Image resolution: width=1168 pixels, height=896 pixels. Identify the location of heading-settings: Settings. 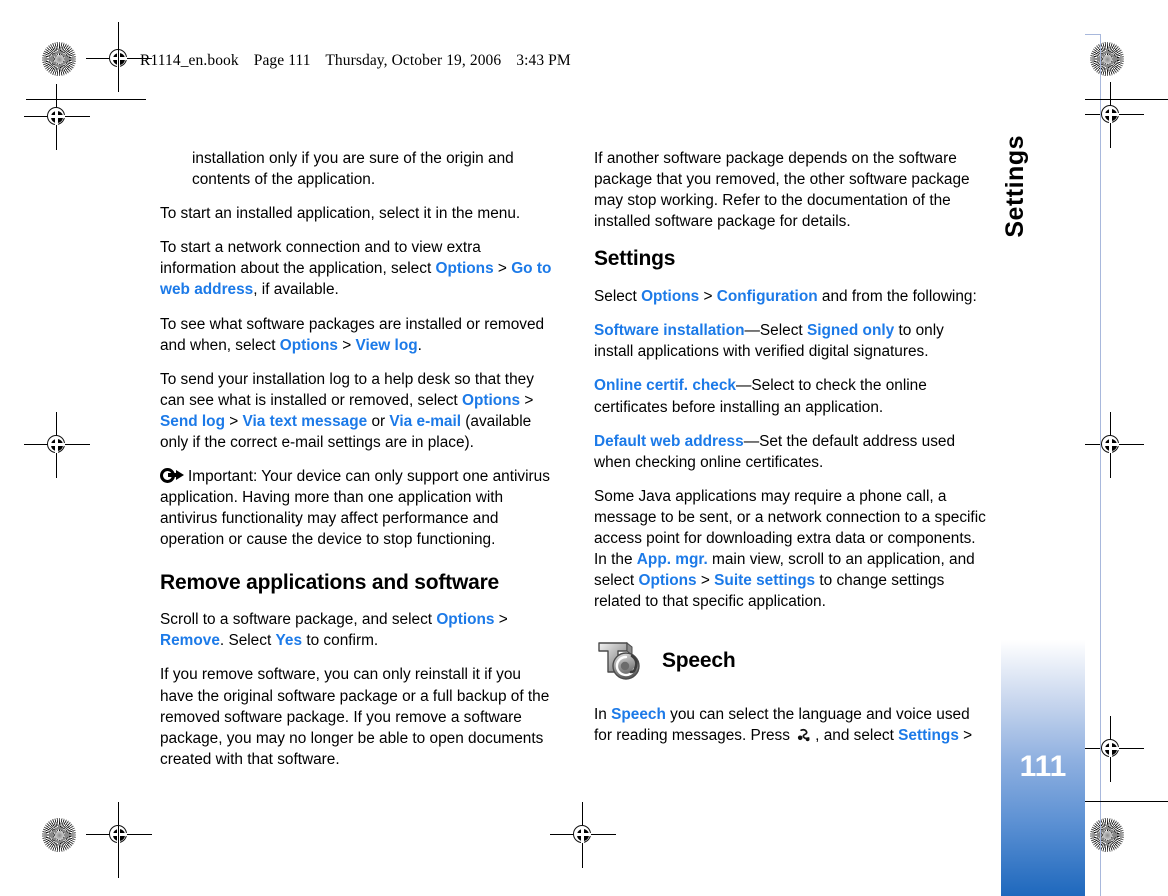
(635, 259).